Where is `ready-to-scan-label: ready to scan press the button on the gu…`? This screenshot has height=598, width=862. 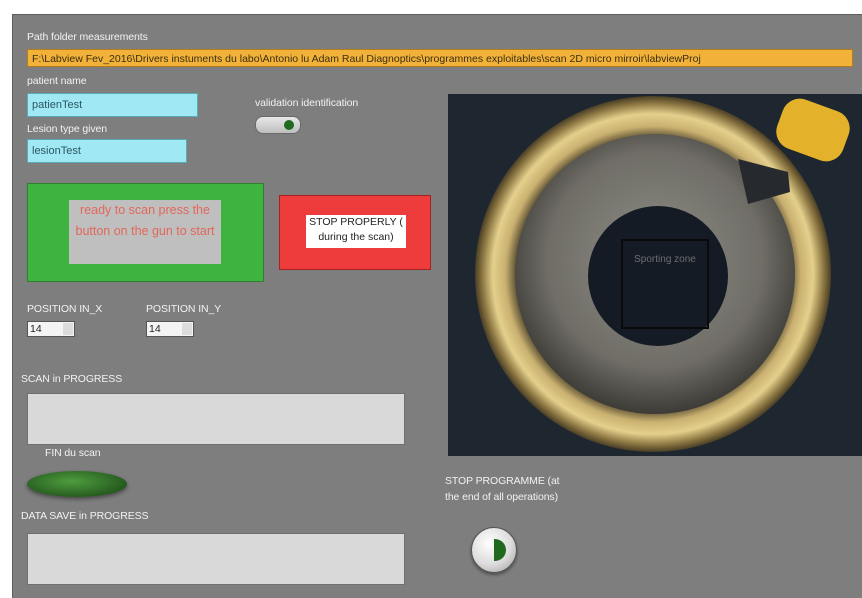
ready-to-scan-label: ready to scan press the button on the gu… is located at coordinates (145, 232).